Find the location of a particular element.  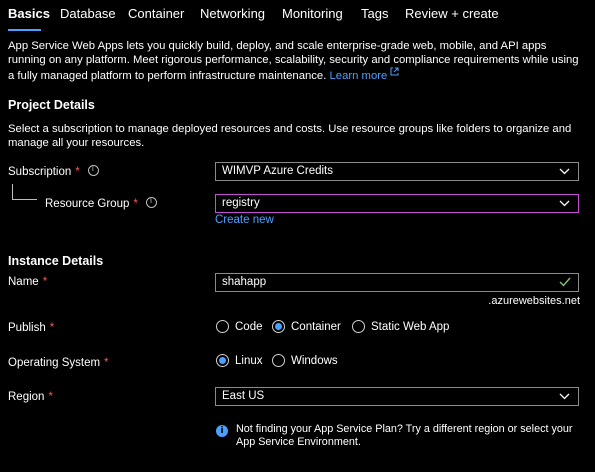

tree-connector-vertical is located at coordinates (12, 191).